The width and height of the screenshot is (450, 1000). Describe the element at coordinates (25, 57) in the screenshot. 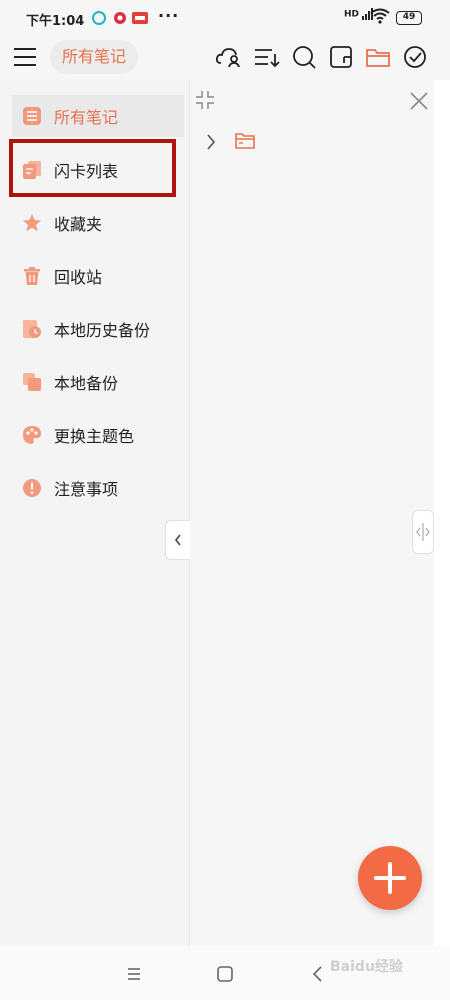

I see `menu-icon` at that location.